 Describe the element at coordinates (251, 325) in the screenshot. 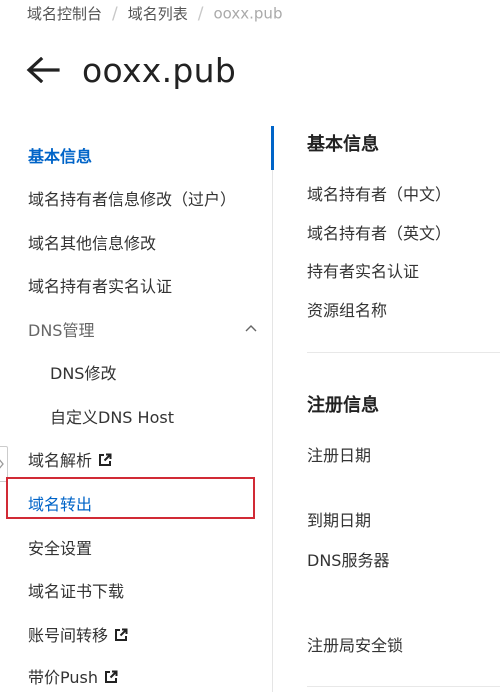

I see `chevron-up-icon` at that location.